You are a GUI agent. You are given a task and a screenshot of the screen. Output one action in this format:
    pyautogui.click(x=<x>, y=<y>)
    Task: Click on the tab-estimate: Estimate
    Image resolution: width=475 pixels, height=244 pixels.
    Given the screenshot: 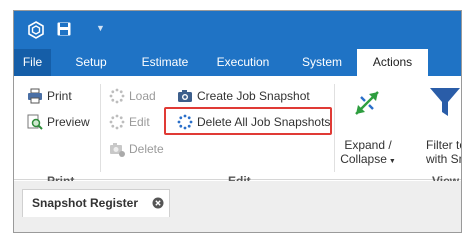 What is the action you would take?
    pyautogui.click(x=165, y=62)
    